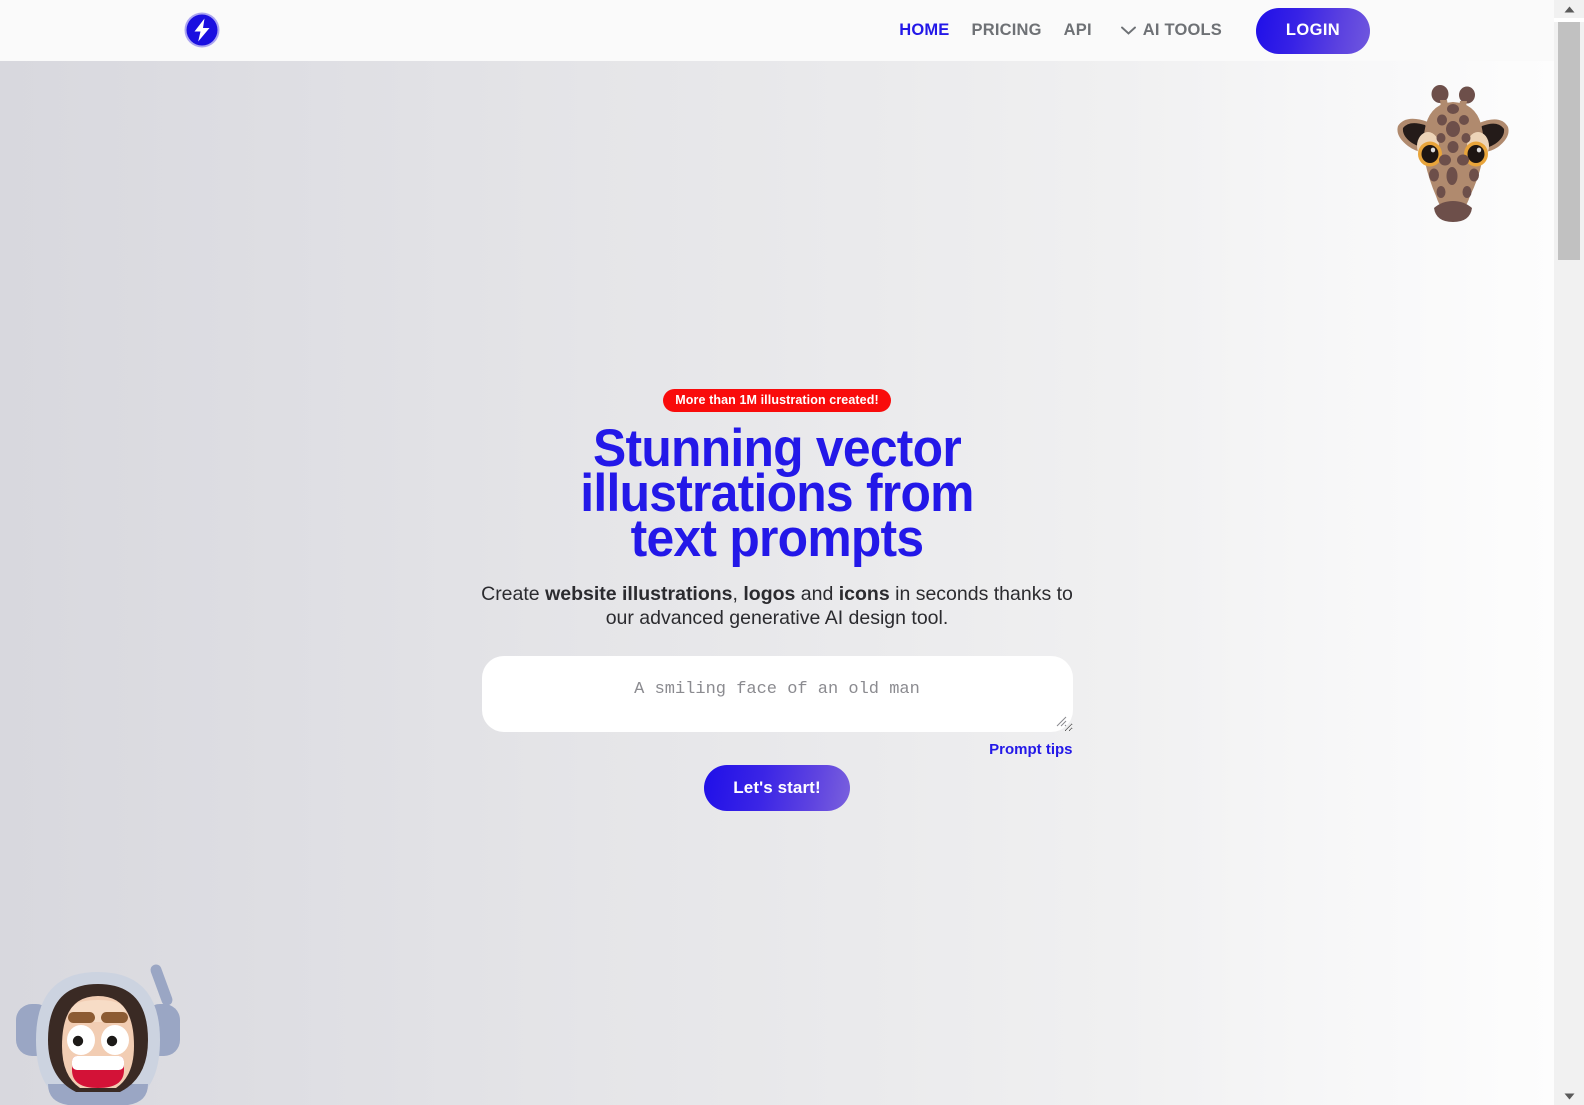 The image size is (1584, 1105). Describe the element at coordinates (864, 594) in the screenshot. I see `subtitle-bold3: icons` at that location.